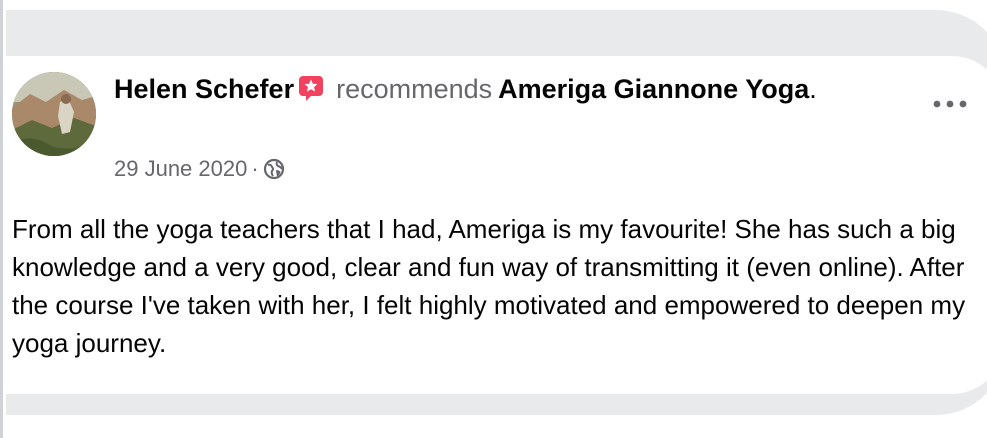 Image resolution: width=987 pixels, height=438 pixels. I want to click on page-name-link: Ameriga Giannone Yoga, so click(653, 89).